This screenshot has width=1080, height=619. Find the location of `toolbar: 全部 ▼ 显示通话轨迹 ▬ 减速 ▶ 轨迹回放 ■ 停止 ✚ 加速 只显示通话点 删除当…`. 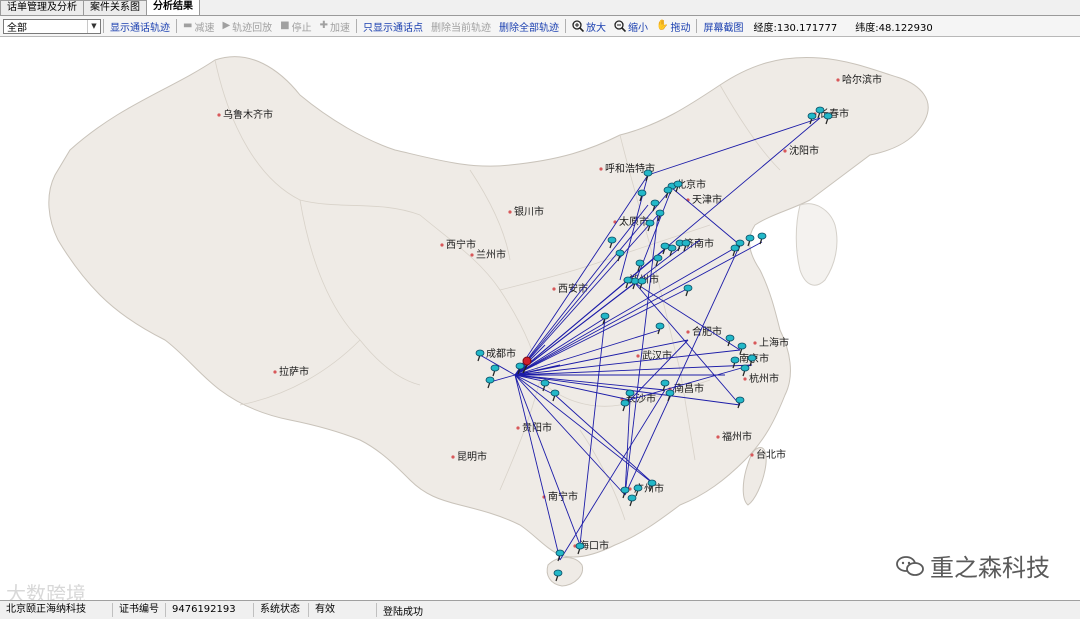

toolbar: 全部 ▼ 显示通话轨迹 ▬ 减速 ▶ 轨迹回放 ■ 停止 ✚ 加速 只显示通话点 删除当… is located at coordinates (540, 26).